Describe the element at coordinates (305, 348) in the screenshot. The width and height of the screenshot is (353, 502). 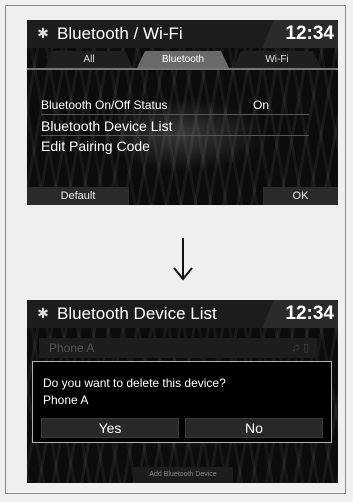
I see `phone-icon: ▯` at that location.